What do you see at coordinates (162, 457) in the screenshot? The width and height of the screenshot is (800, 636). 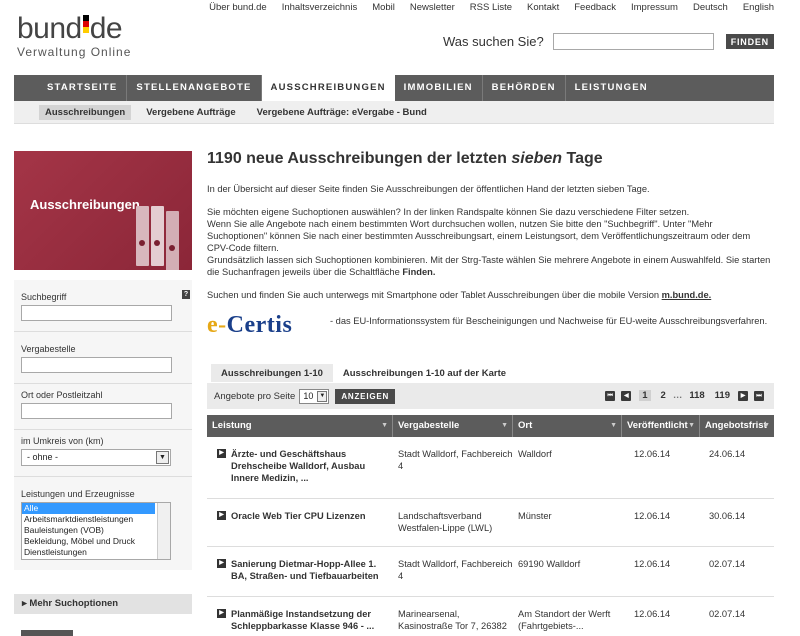 I see `chevron-down-icon: ▼` at bounding box center [162, 457].